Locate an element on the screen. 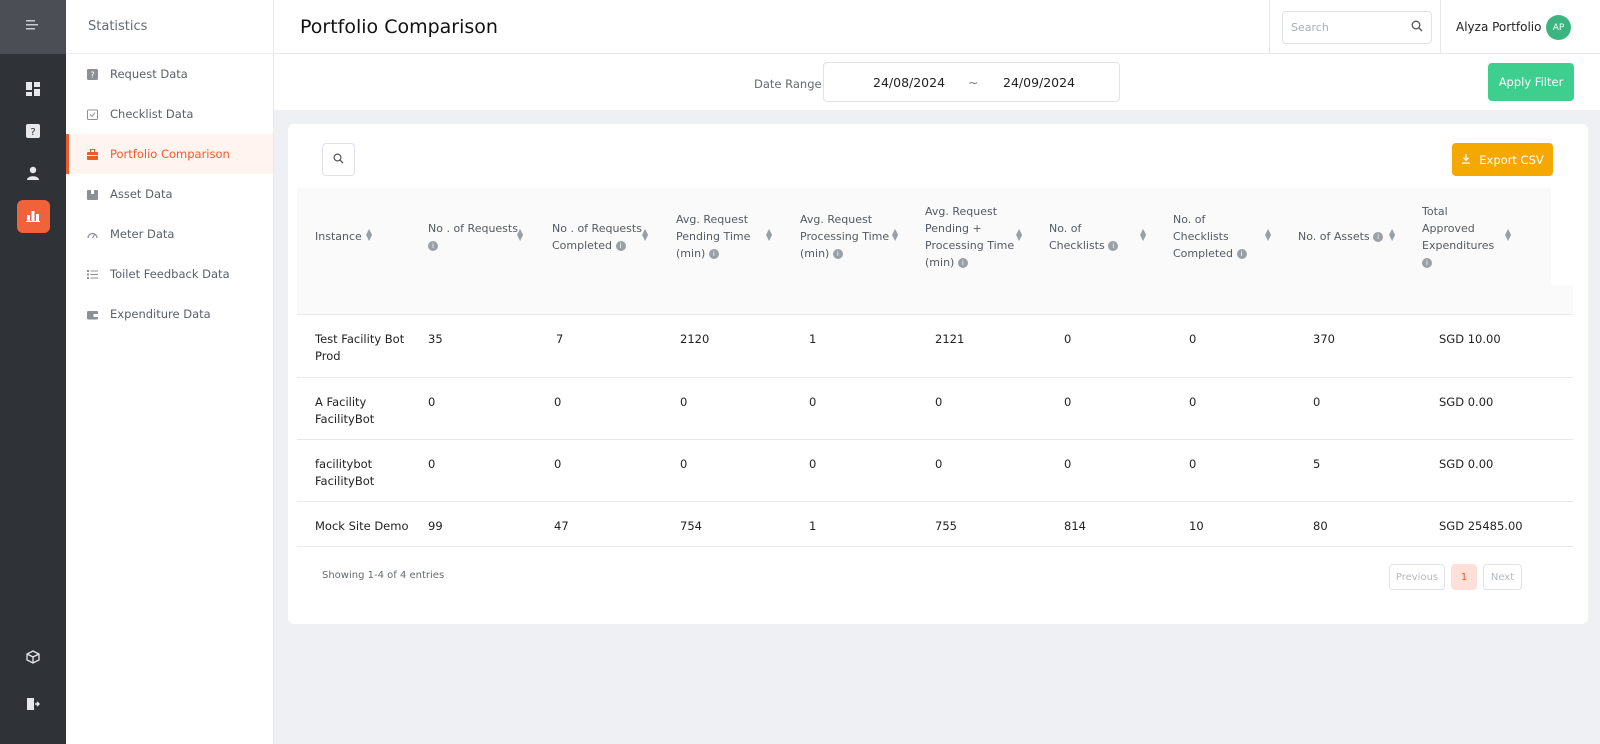  column-header-checklists: No. of Checklists i is located at coordinates (1093, 236).